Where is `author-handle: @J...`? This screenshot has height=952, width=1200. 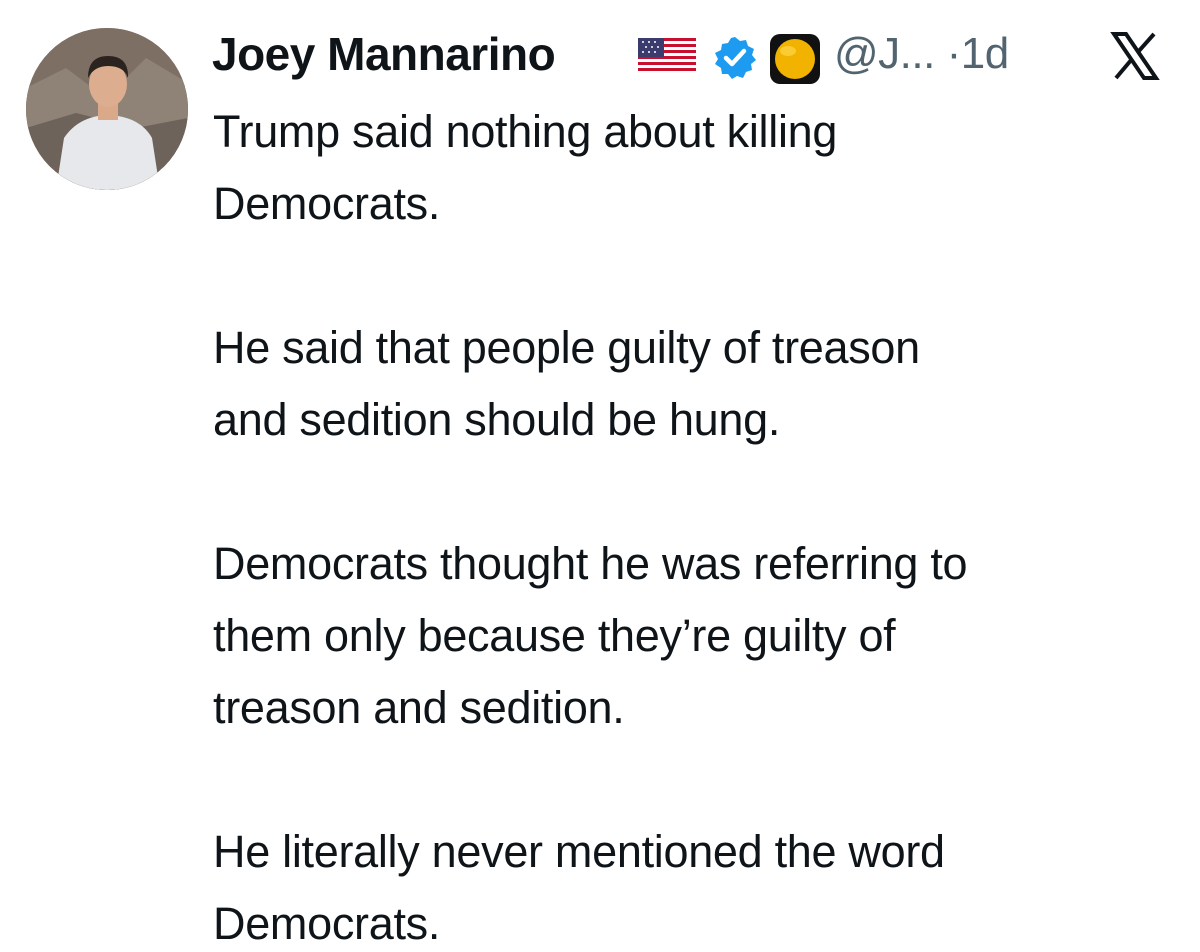
author-handle: @J... is located at coordinates (884, 53).